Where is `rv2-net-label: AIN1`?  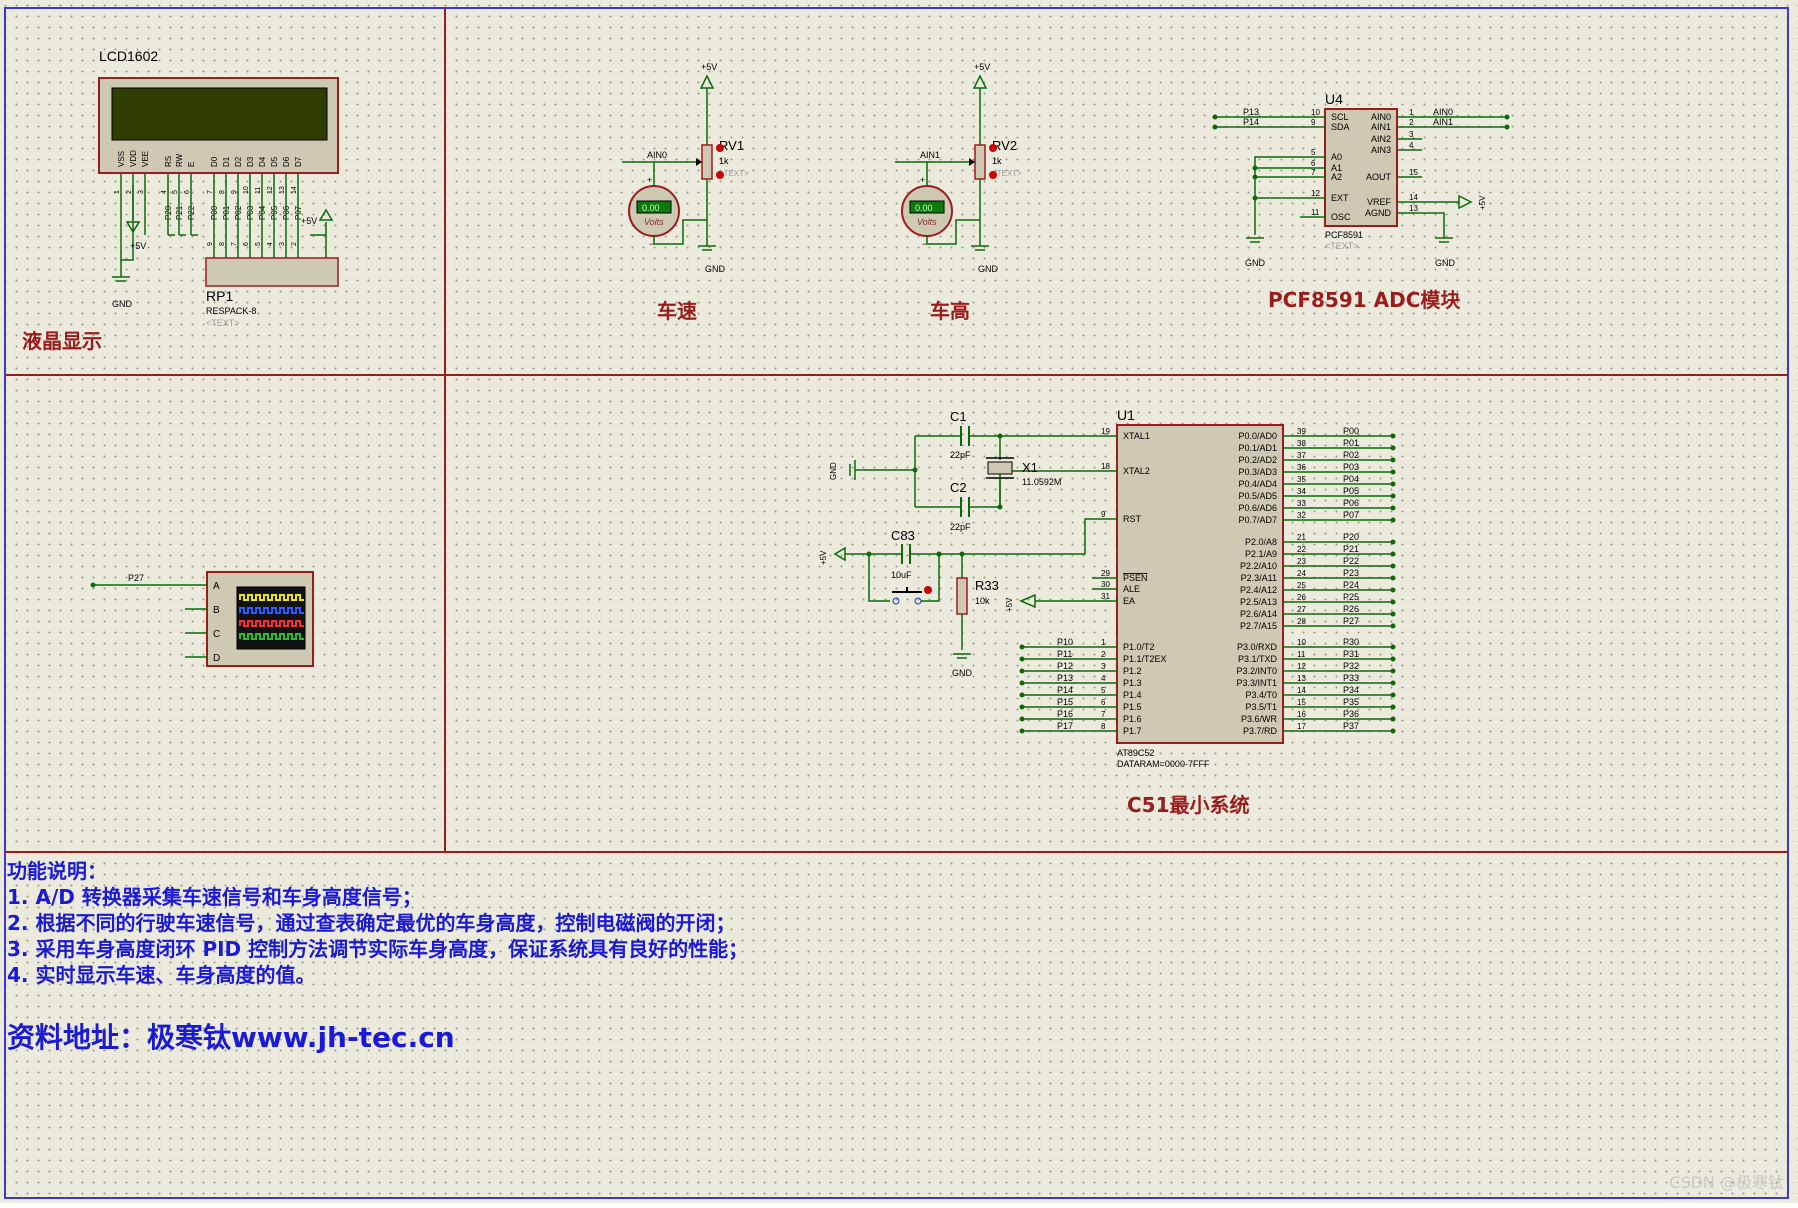
rv2-net-label: AIN1 is located at coordinates (930, 155).